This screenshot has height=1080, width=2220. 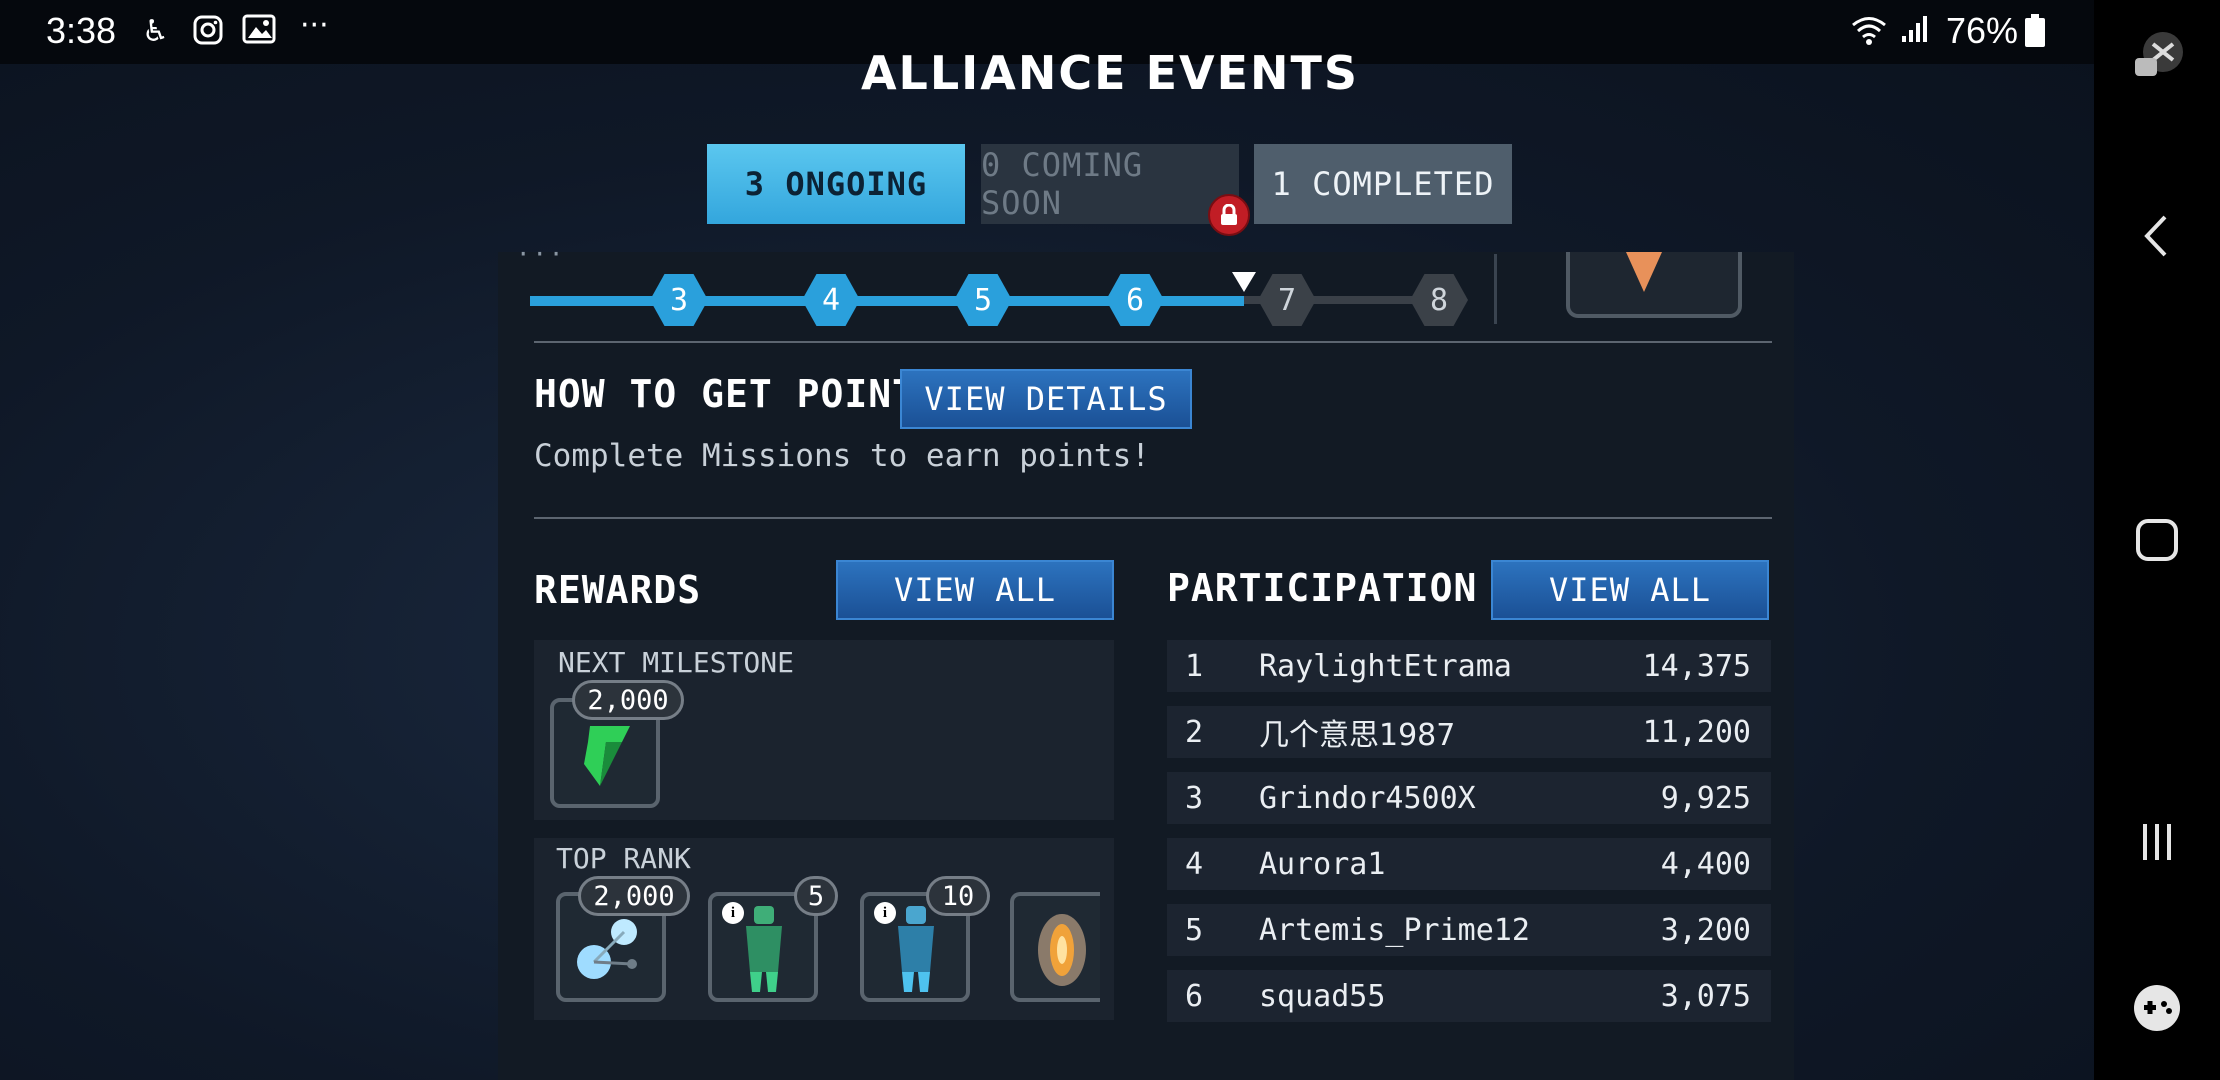 What do you see at coordinates (2157, 236) in the screenshot?
I see `back-icon` at bounding box center [2157, 236].